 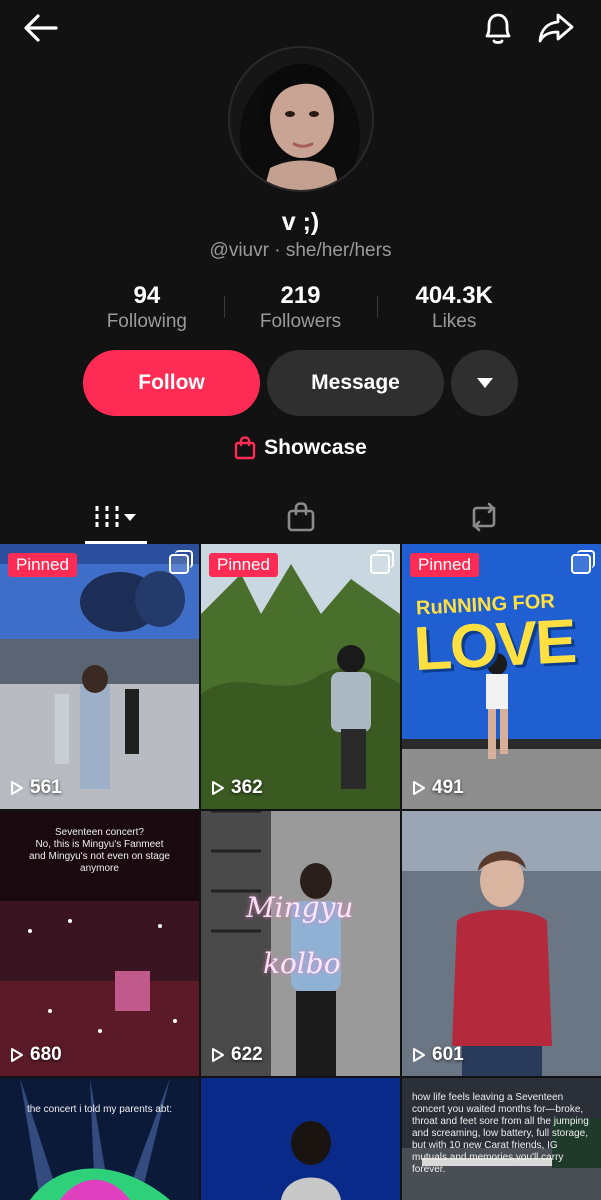 I want to click on back-arrow-icon, so click(x=41, y=28).